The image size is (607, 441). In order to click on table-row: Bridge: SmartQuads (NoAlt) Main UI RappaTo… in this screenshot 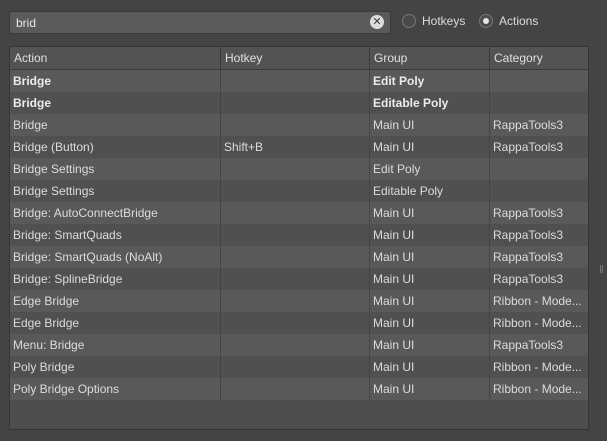, I will do `click(299, 257)`.